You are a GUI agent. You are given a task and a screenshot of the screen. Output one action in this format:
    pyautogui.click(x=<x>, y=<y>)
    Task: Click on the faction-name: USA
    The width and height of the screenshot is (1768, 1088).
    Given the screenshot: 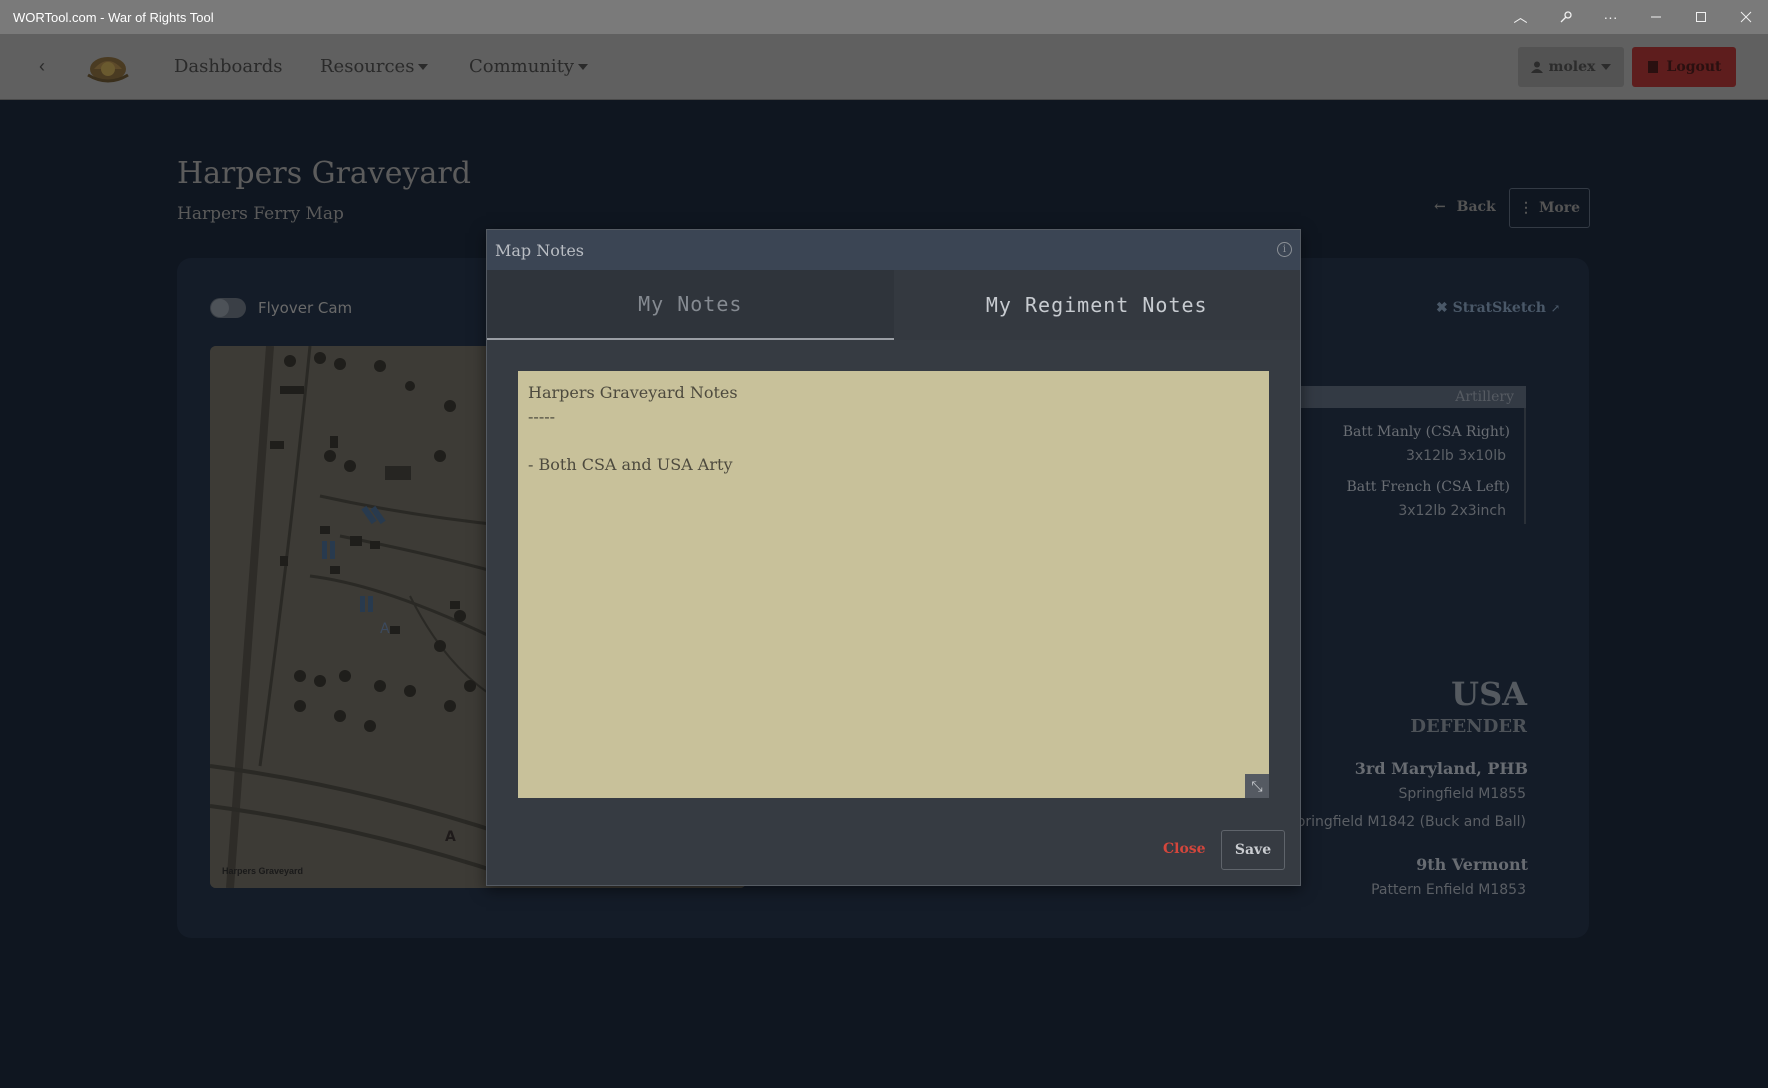 What is the action you would take?
    pyautogui.click(x=1489, y=694)
    